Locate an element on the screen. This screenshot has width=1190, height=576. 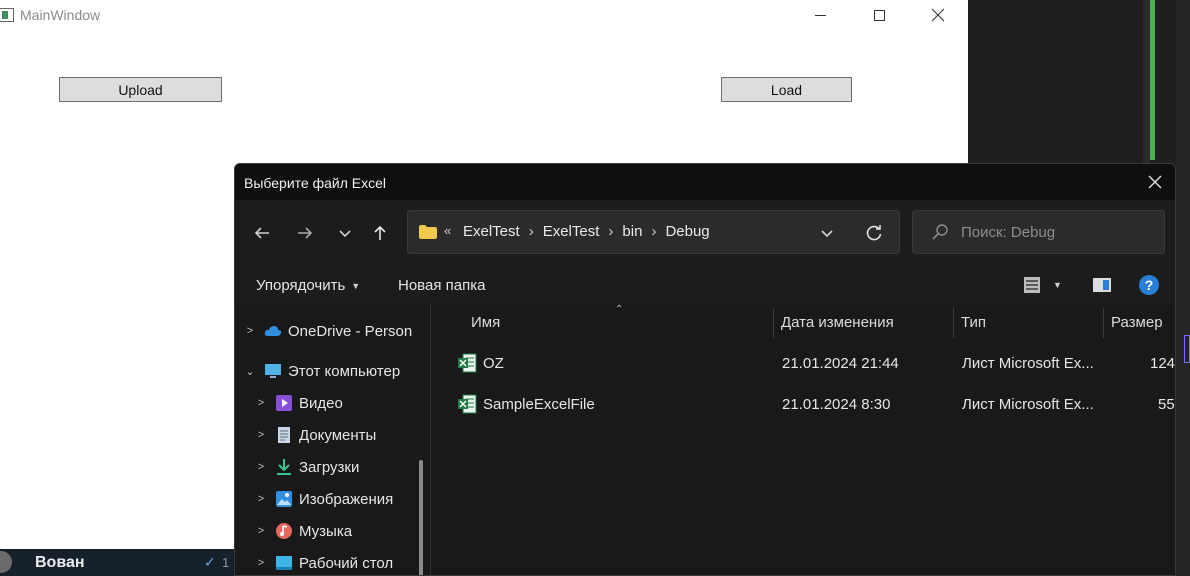
arrow-right-icon is located at coordinates (305, 233).